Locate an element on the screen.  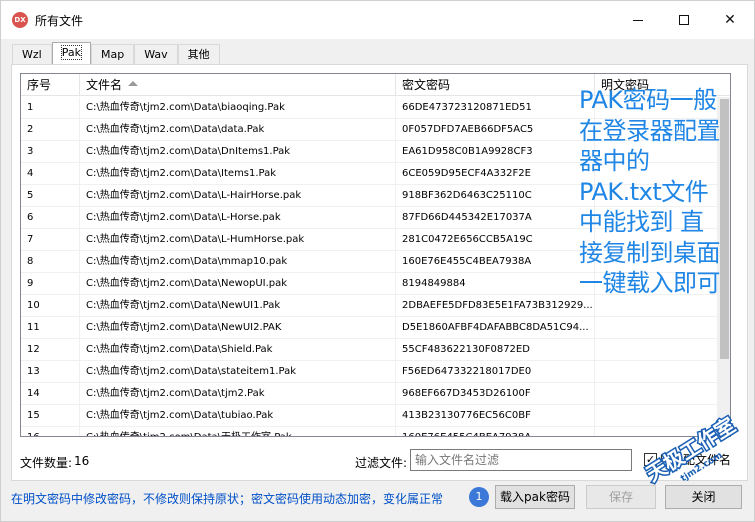
filter-label: 过滤文件: is located at coordinates (381, 463).